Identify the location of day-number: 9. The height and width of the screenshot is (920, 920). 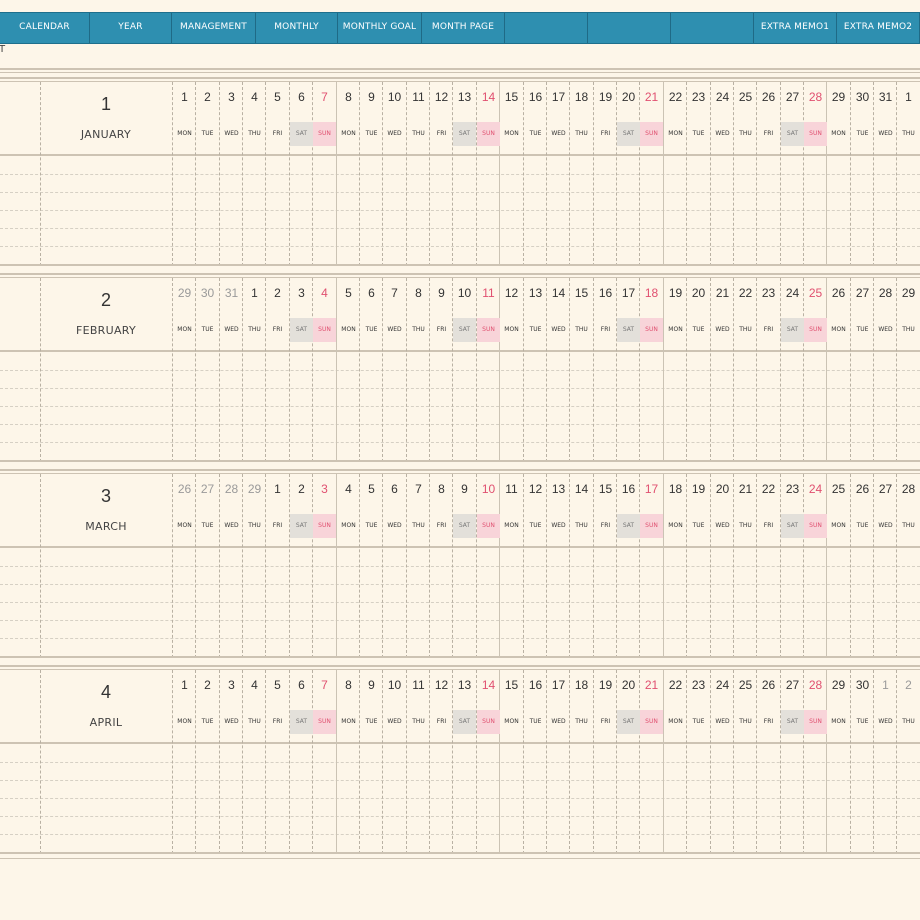
(371, 97).